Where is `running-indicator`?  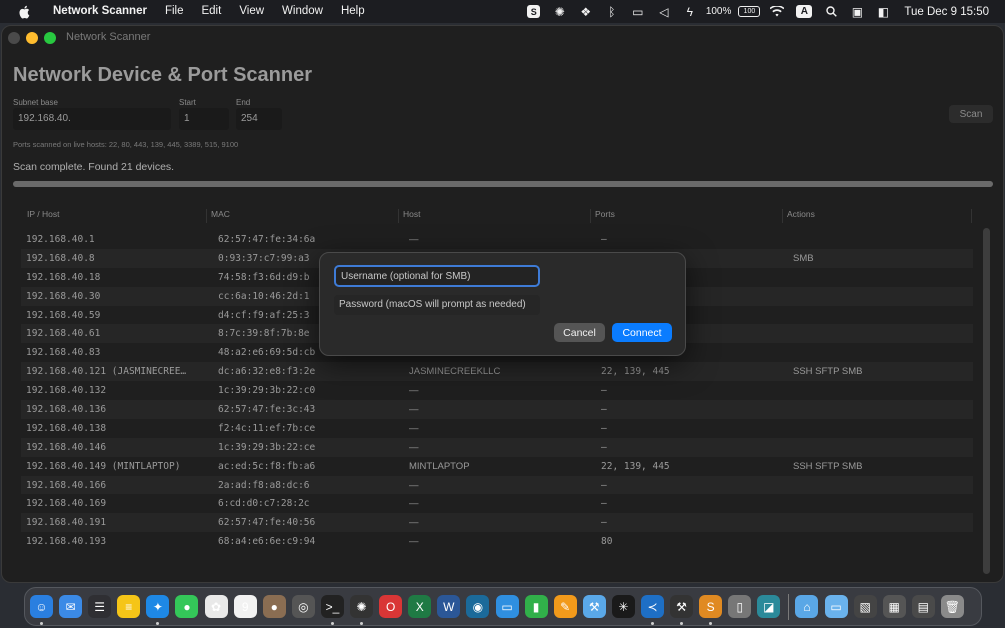
running-indicator is located at coordinates (41, 623).